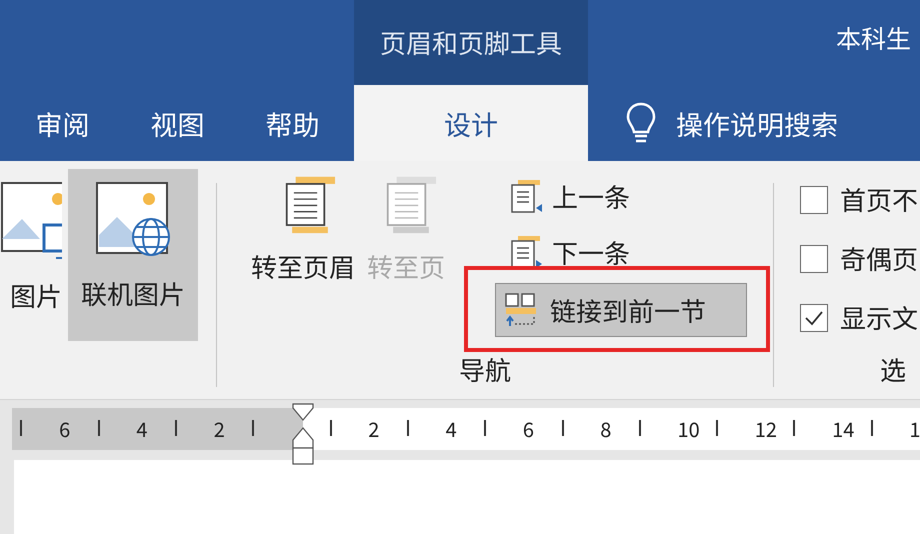  What do you see at coordinates (303, 230) in the screenshot?
I see `ribbon-button: 转至页眉` at bounding box center [303, 230].